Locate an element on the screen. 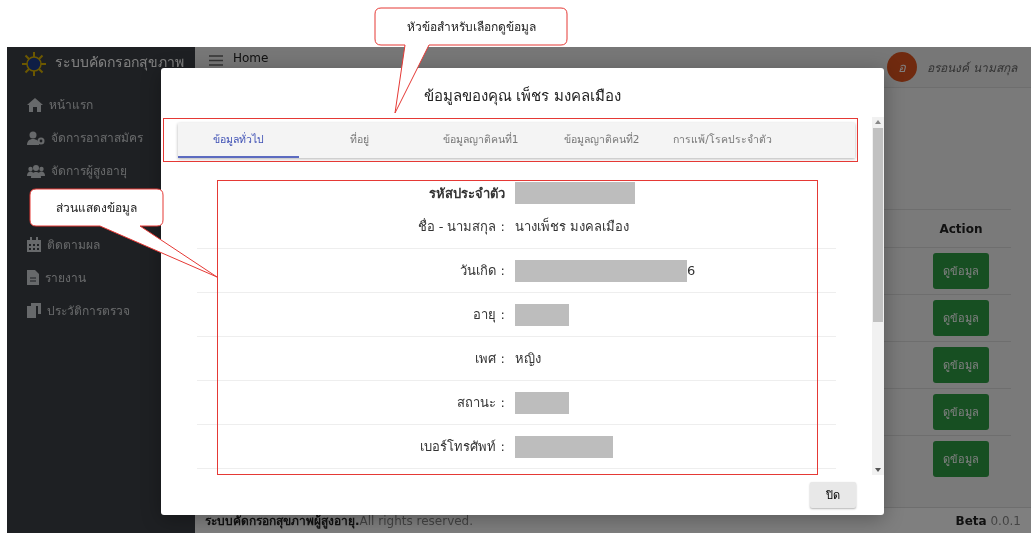 The image size is (1031, 533). field-value: หญิง is located at coordinates (528, 359).